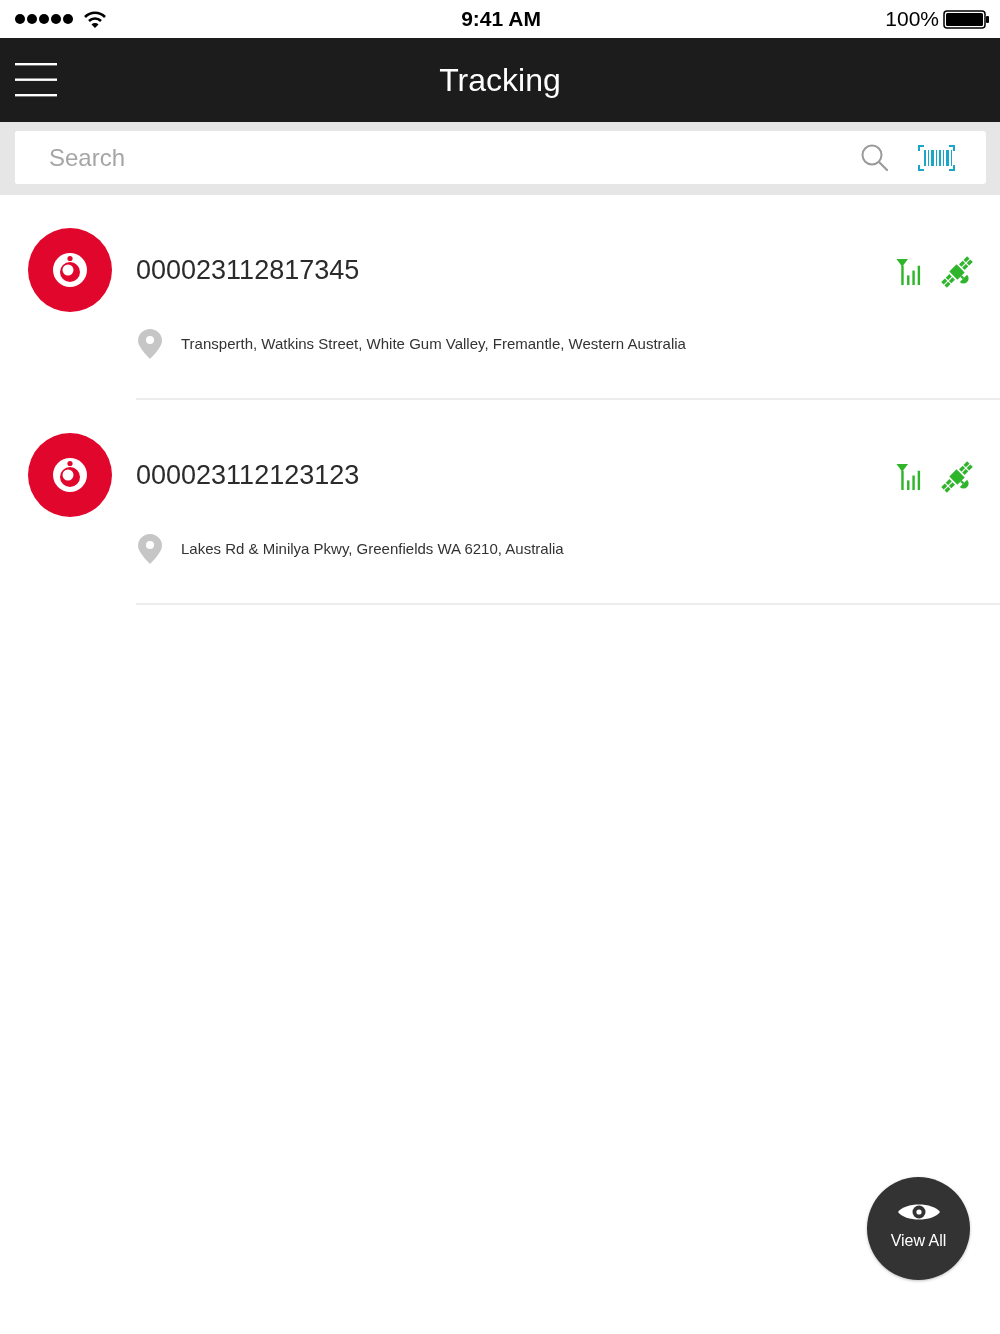 This screenshot has height=1334, width=1000. What do you see at coordinates (372, 548) in the screenshot?
I see `device-address: Lakes Rd & Minilya Pkwy, Greenfields WA 6210, Australia` at bounding box center [372, 548].